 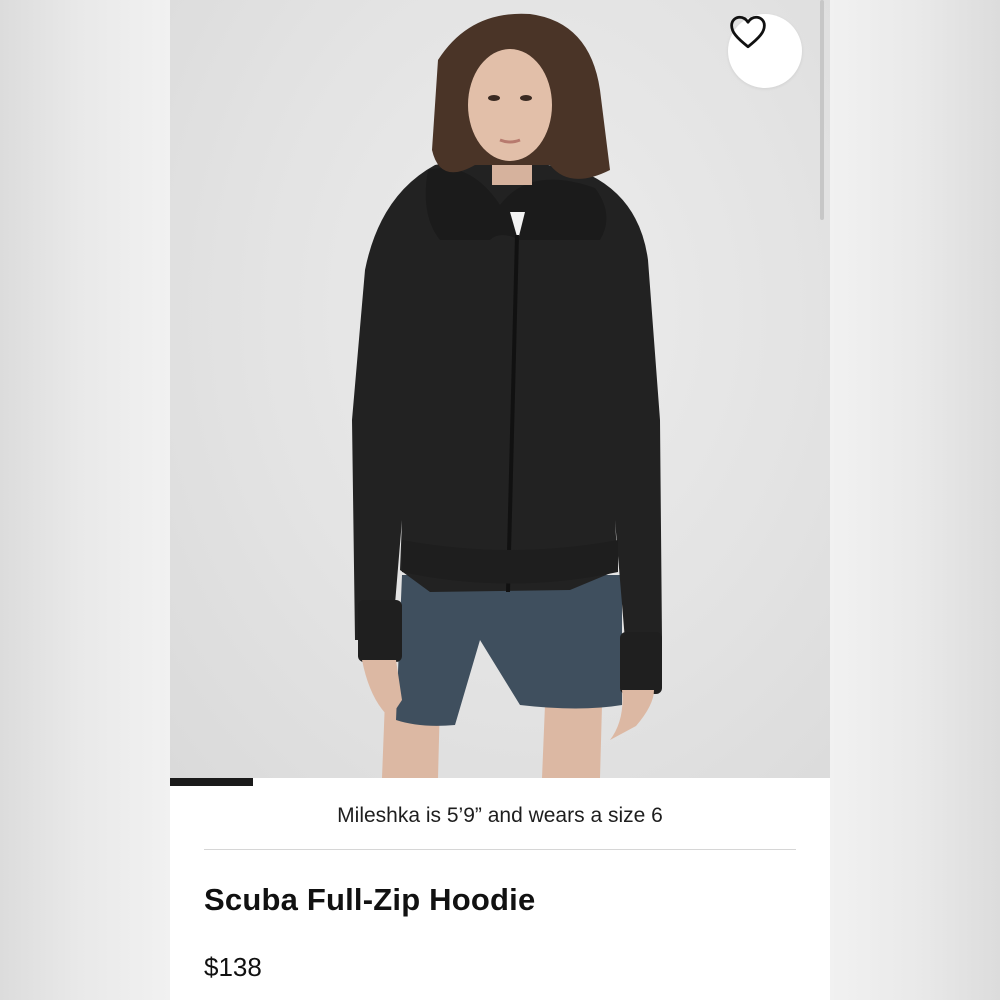 What do you see at coordinates (500, 782) in the screenshot?
I see `image-carousel-progress` at bounding box center [500, 782].